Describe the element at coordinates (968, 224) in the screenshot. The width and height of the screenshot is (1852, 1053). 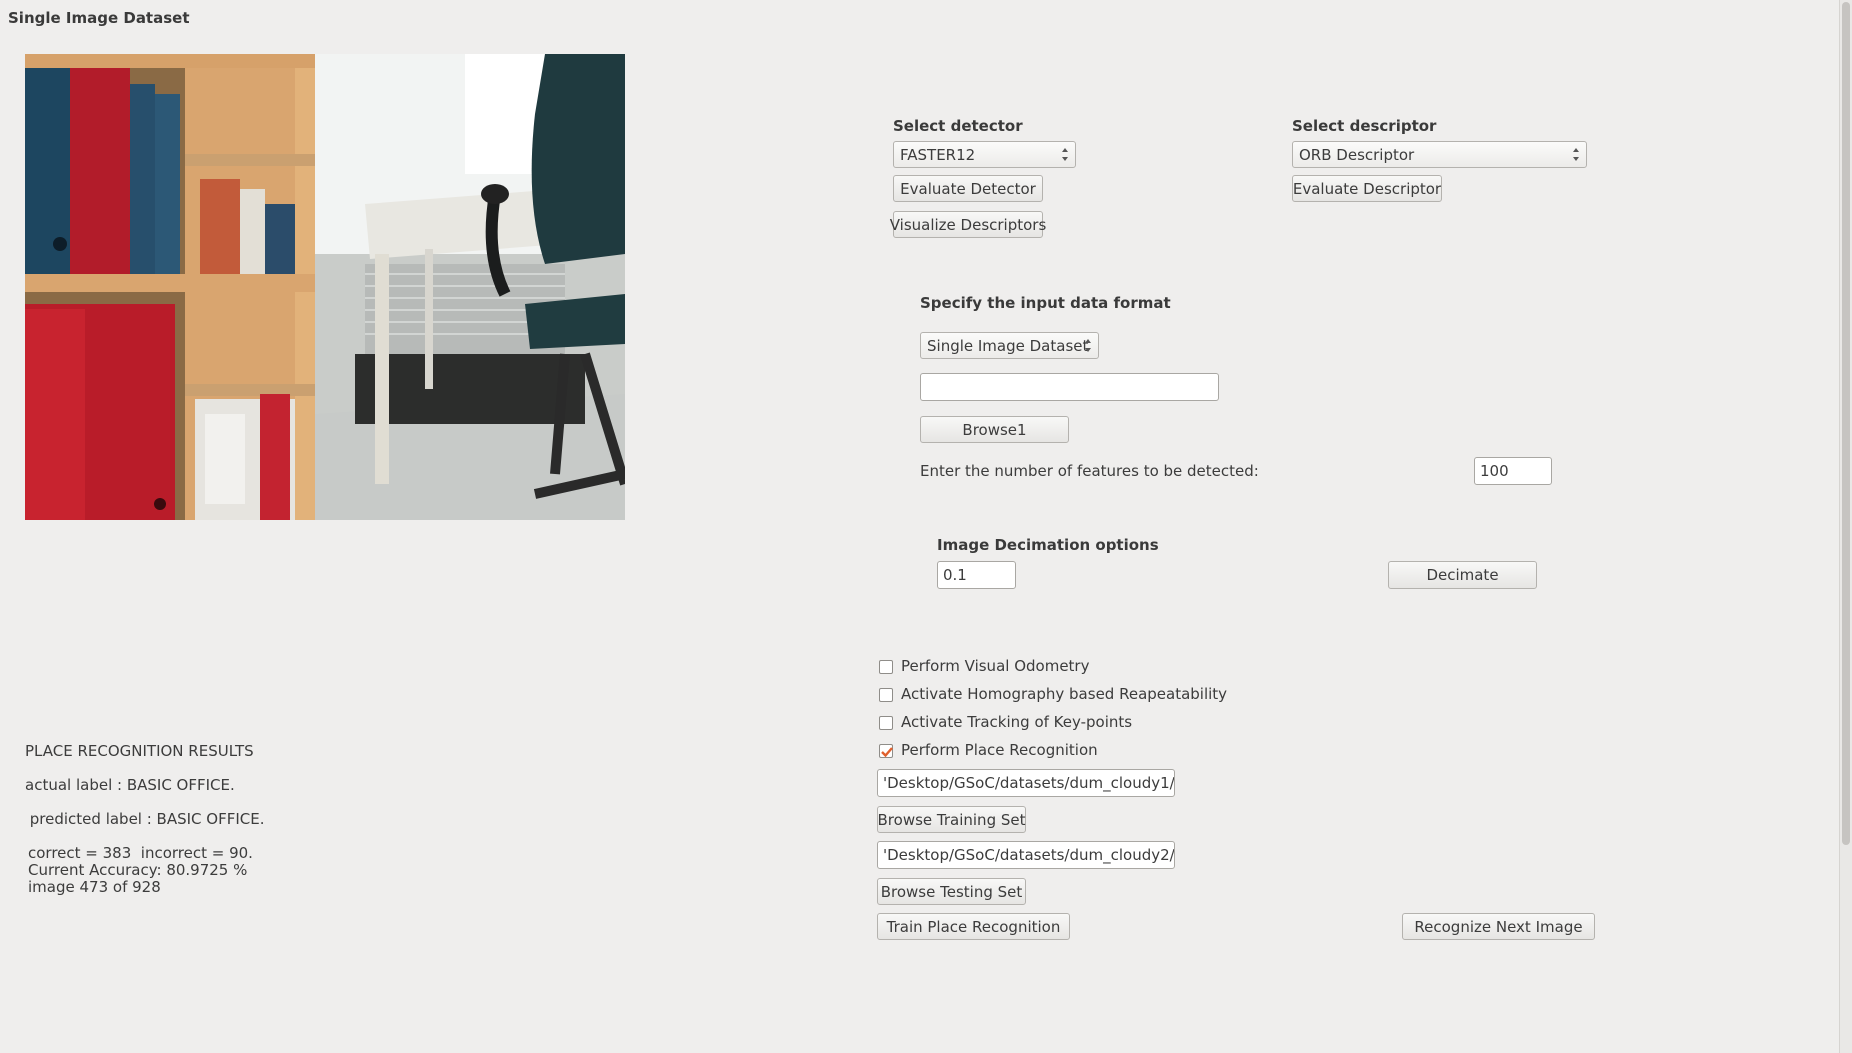
I see `visualize-descriptors-button: Visualize Descriptors` at that location.